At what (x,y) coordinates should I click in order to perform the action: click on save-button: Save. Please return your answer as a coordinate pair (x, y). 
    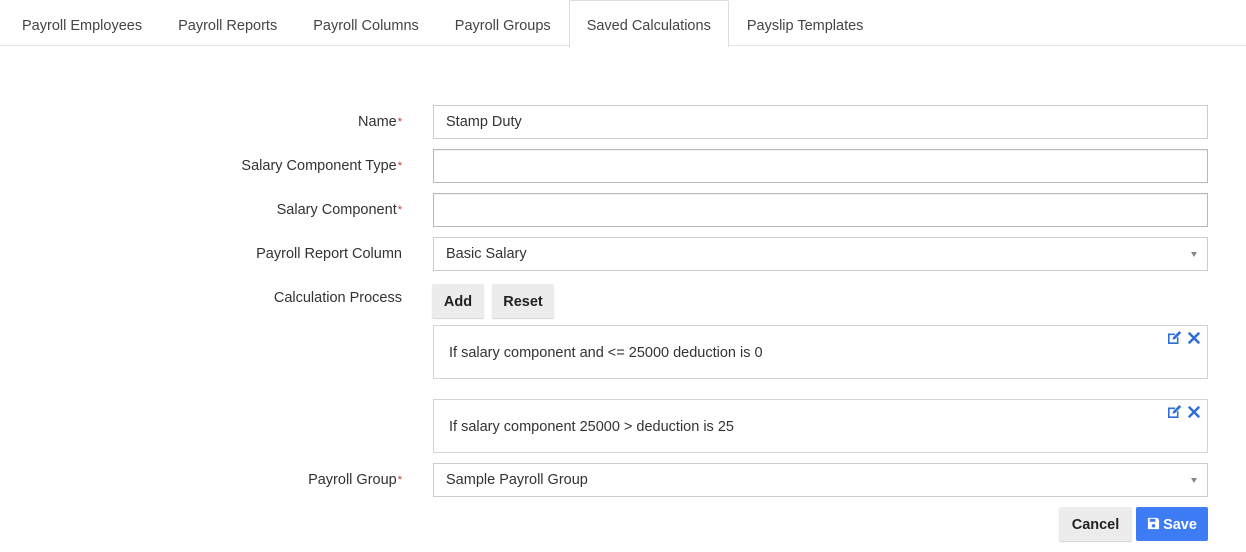
    Looking at the image, I should click on (1172, 524).